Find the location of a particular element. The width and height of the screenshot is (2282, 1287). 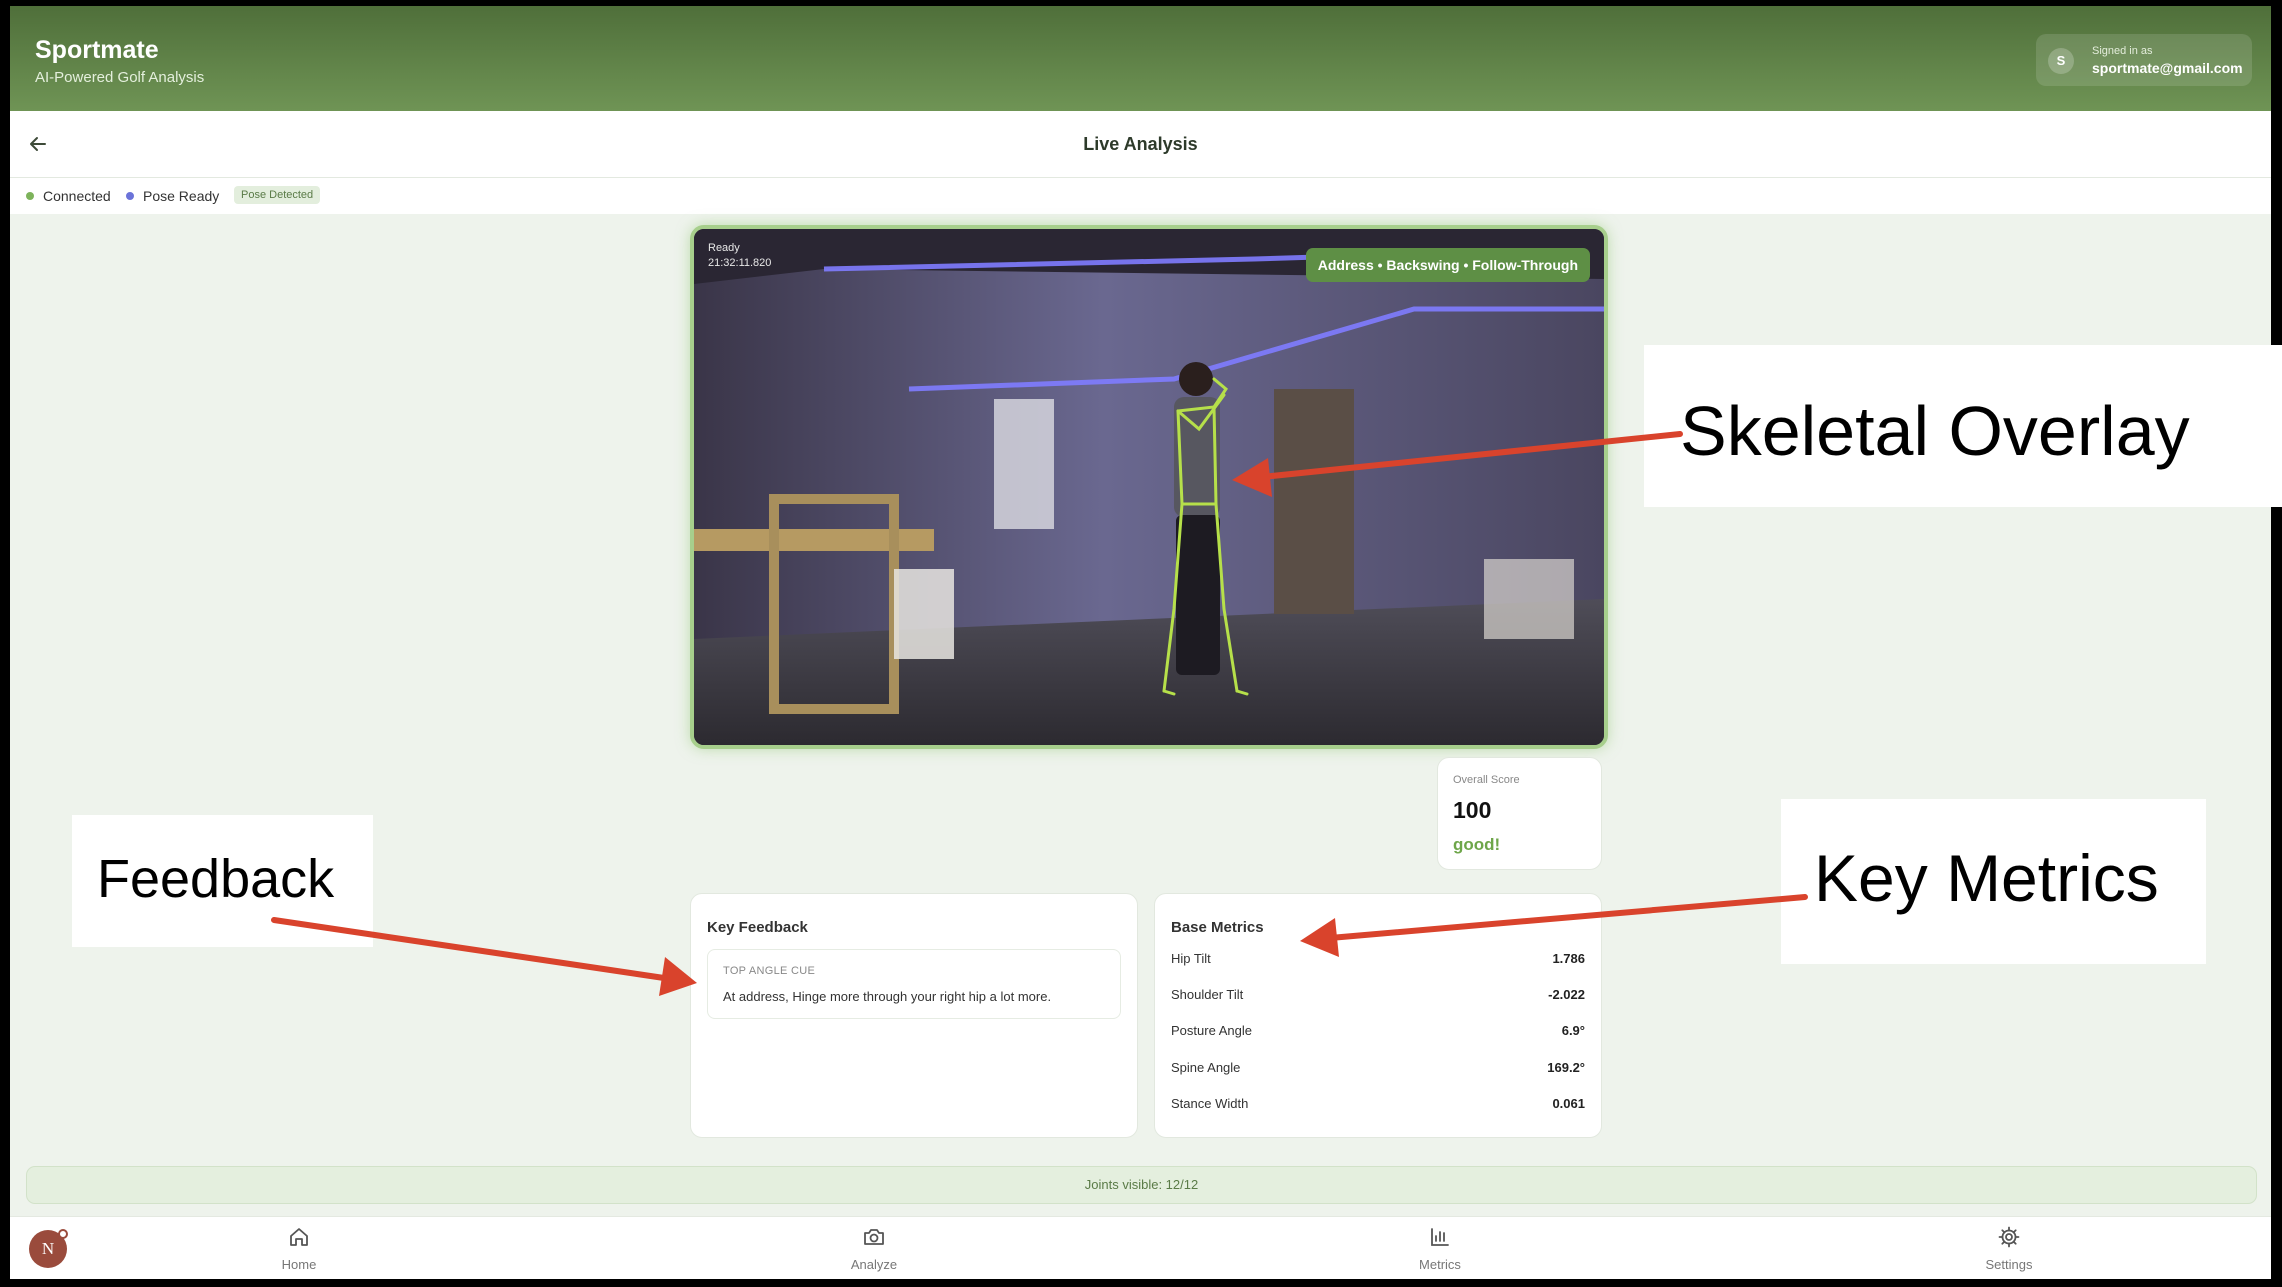

counter is located at coordinates (924, 614).